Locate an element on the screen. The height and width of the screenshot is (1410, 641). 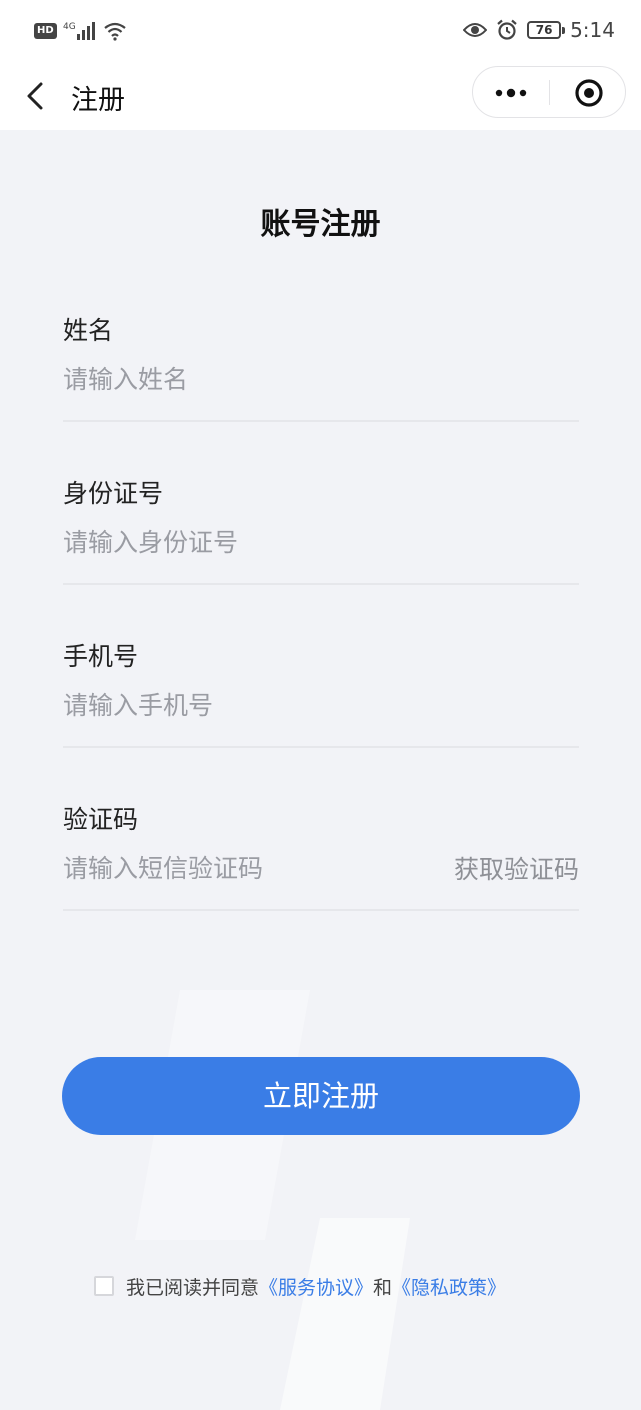
agreement-row: 我已阅读并同意 《服务协议》 和 《隐私政策》 is located at coordinates (300, 1286).